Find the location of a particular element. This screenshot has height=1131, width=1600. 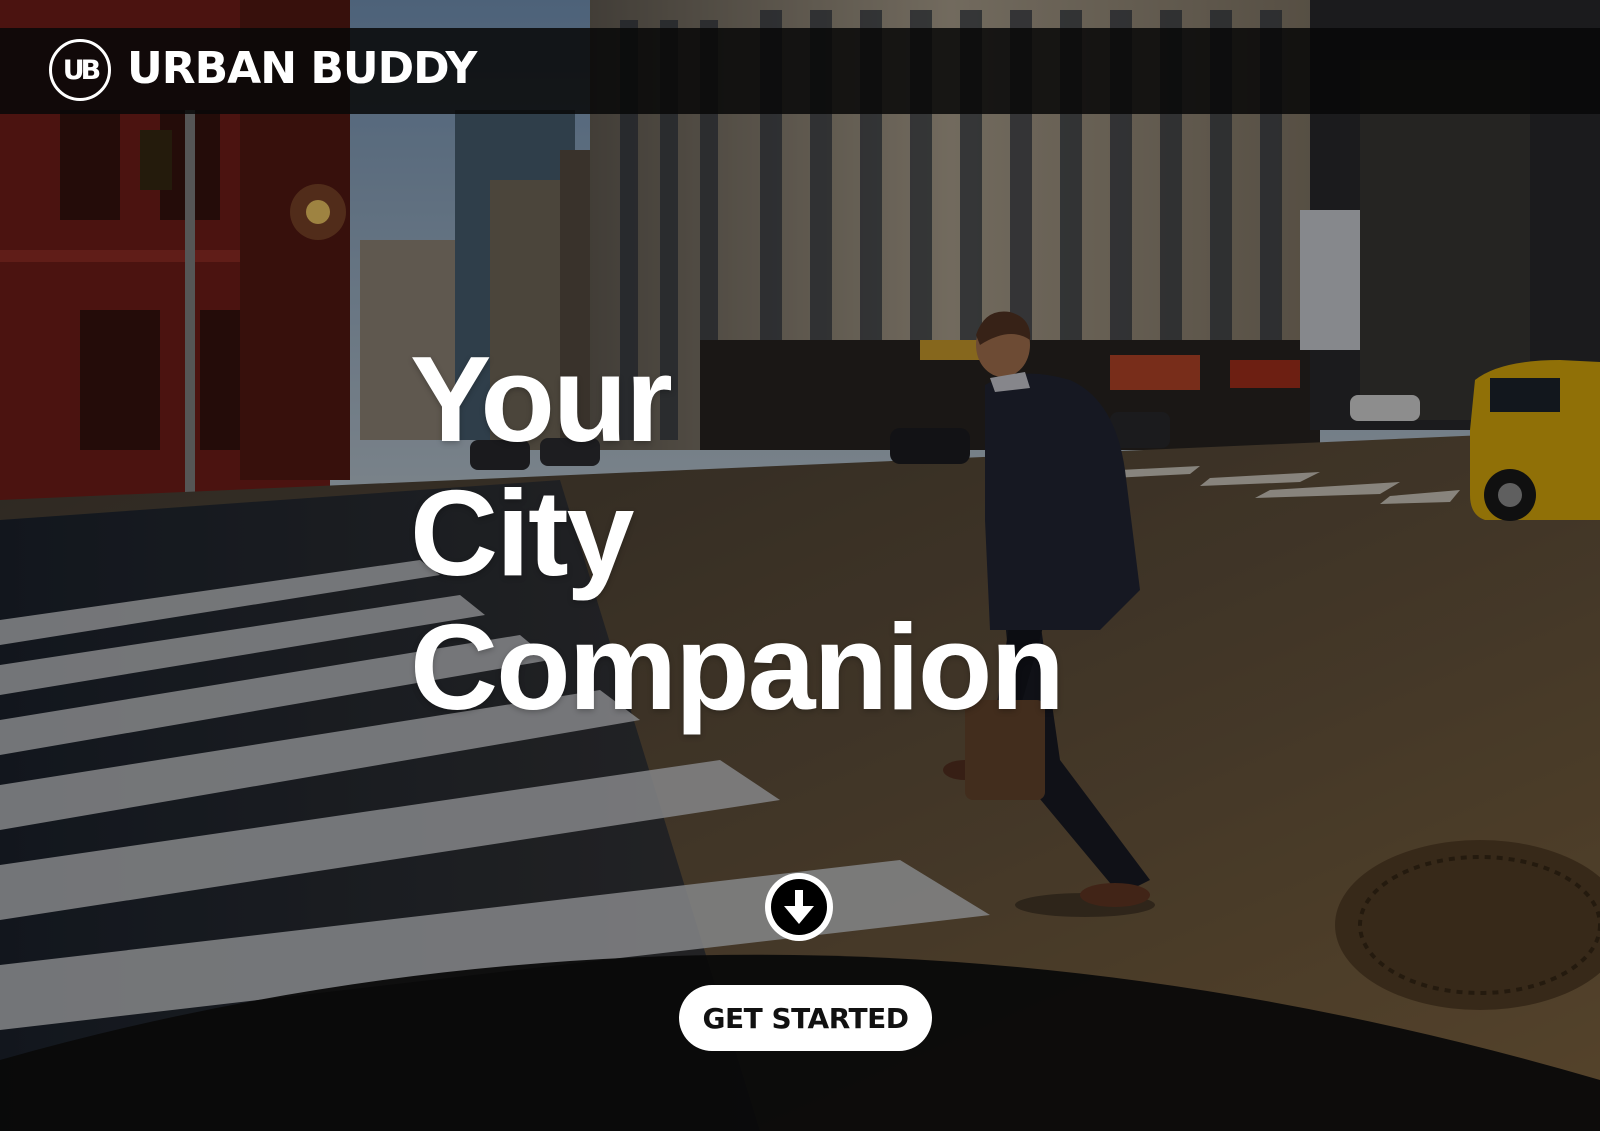

hero-line-1: Your is located at coordinates (541, 399).